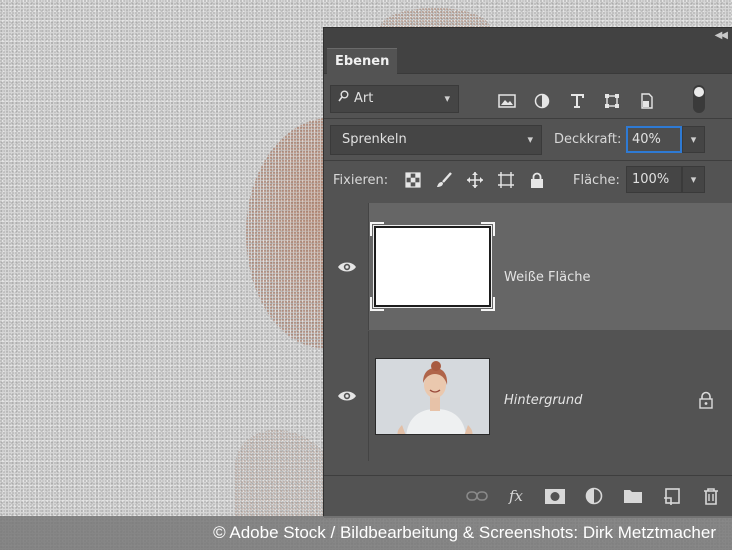 The height and width of the screenshot is (550, 732). I want to click on add-mask-icon, so click(555, 496).